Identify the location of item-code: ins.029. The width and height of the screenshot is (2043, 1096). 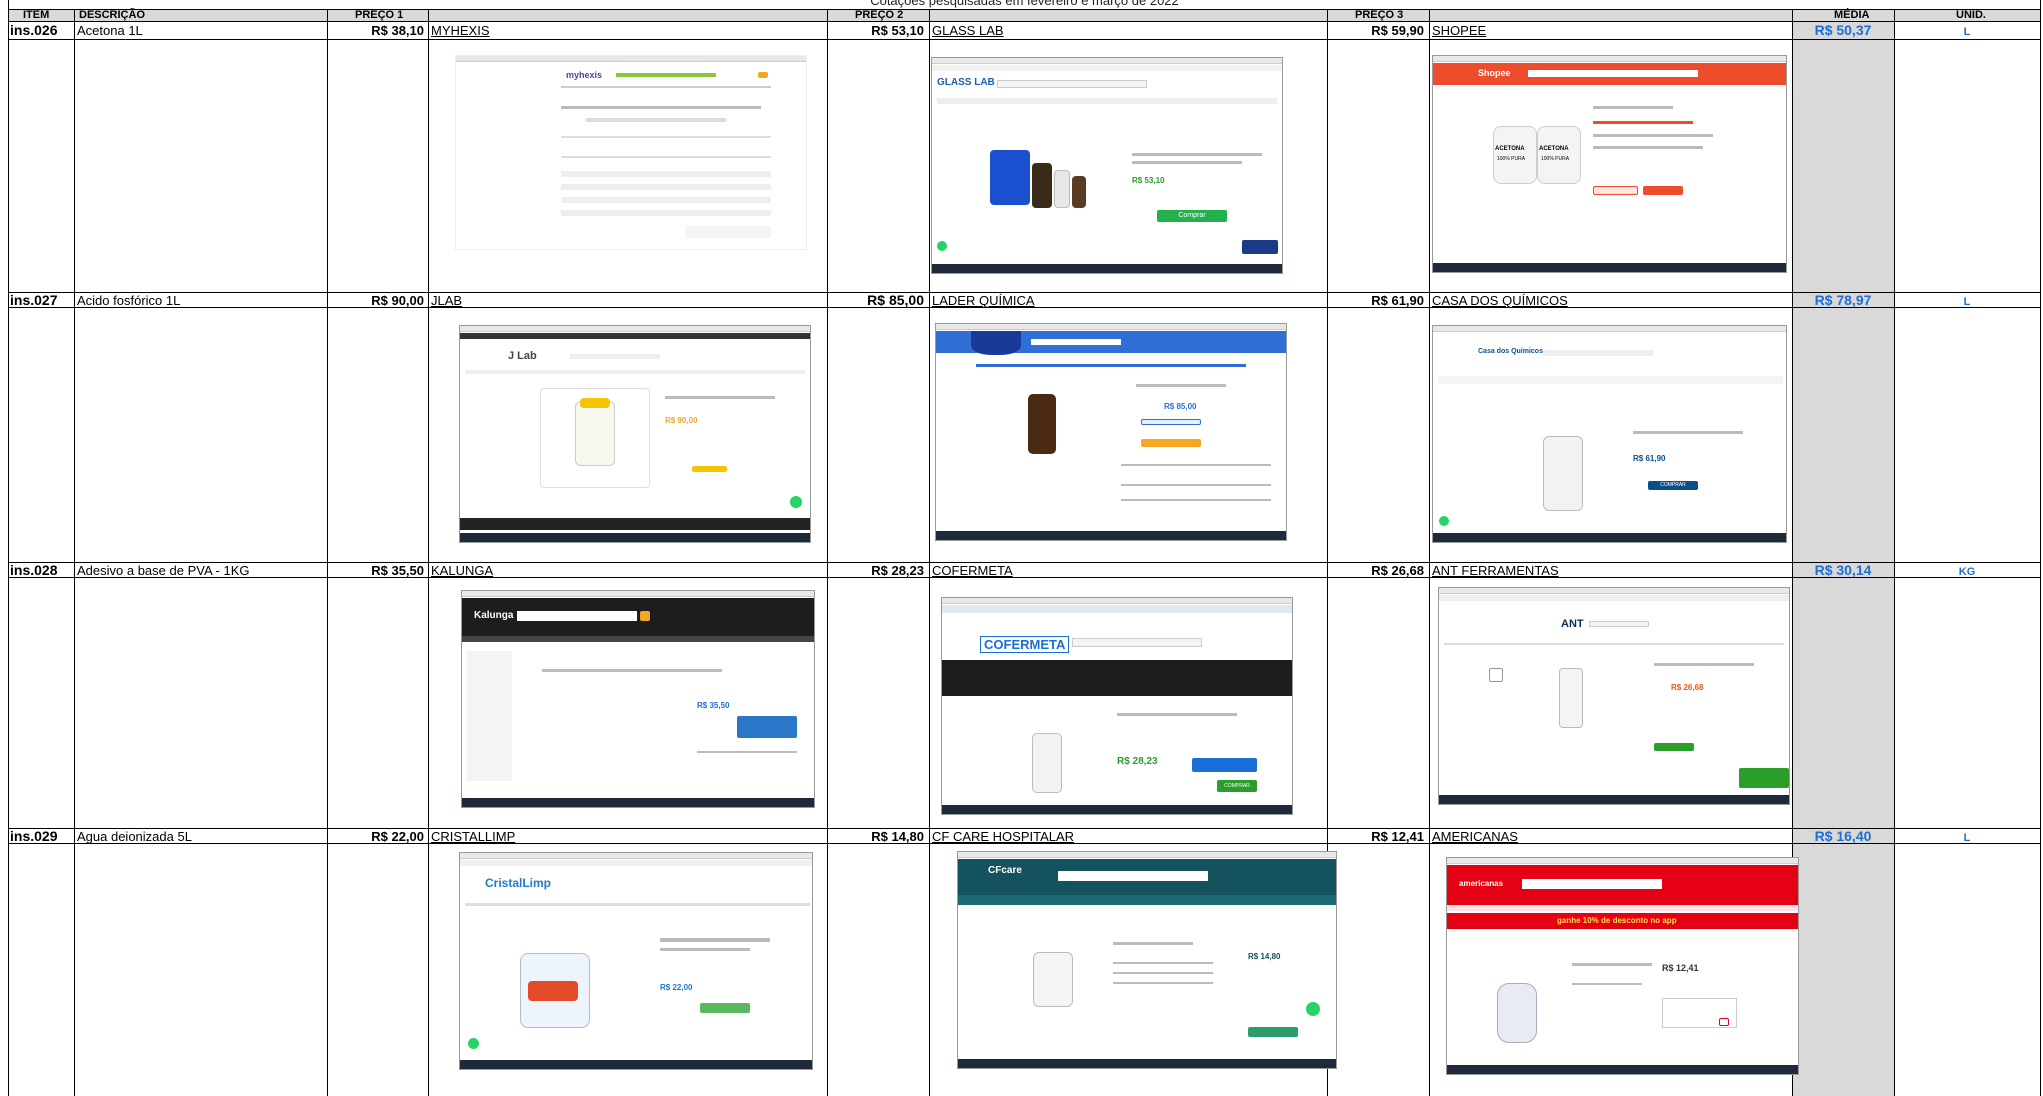
(34, 836).